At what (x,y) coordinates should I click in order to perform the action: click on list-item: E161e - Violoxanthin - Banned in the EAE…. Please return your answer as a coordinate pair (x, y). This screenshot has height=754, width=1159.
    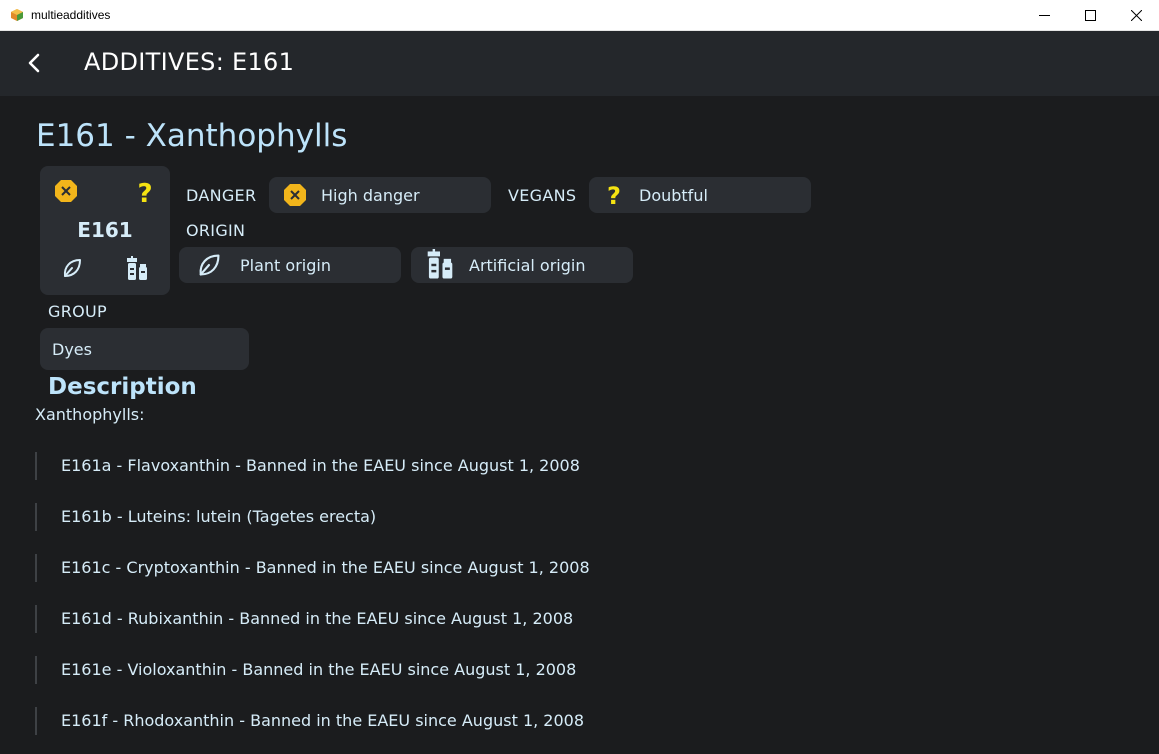
    Looking at the image, I should click on (435, 670).